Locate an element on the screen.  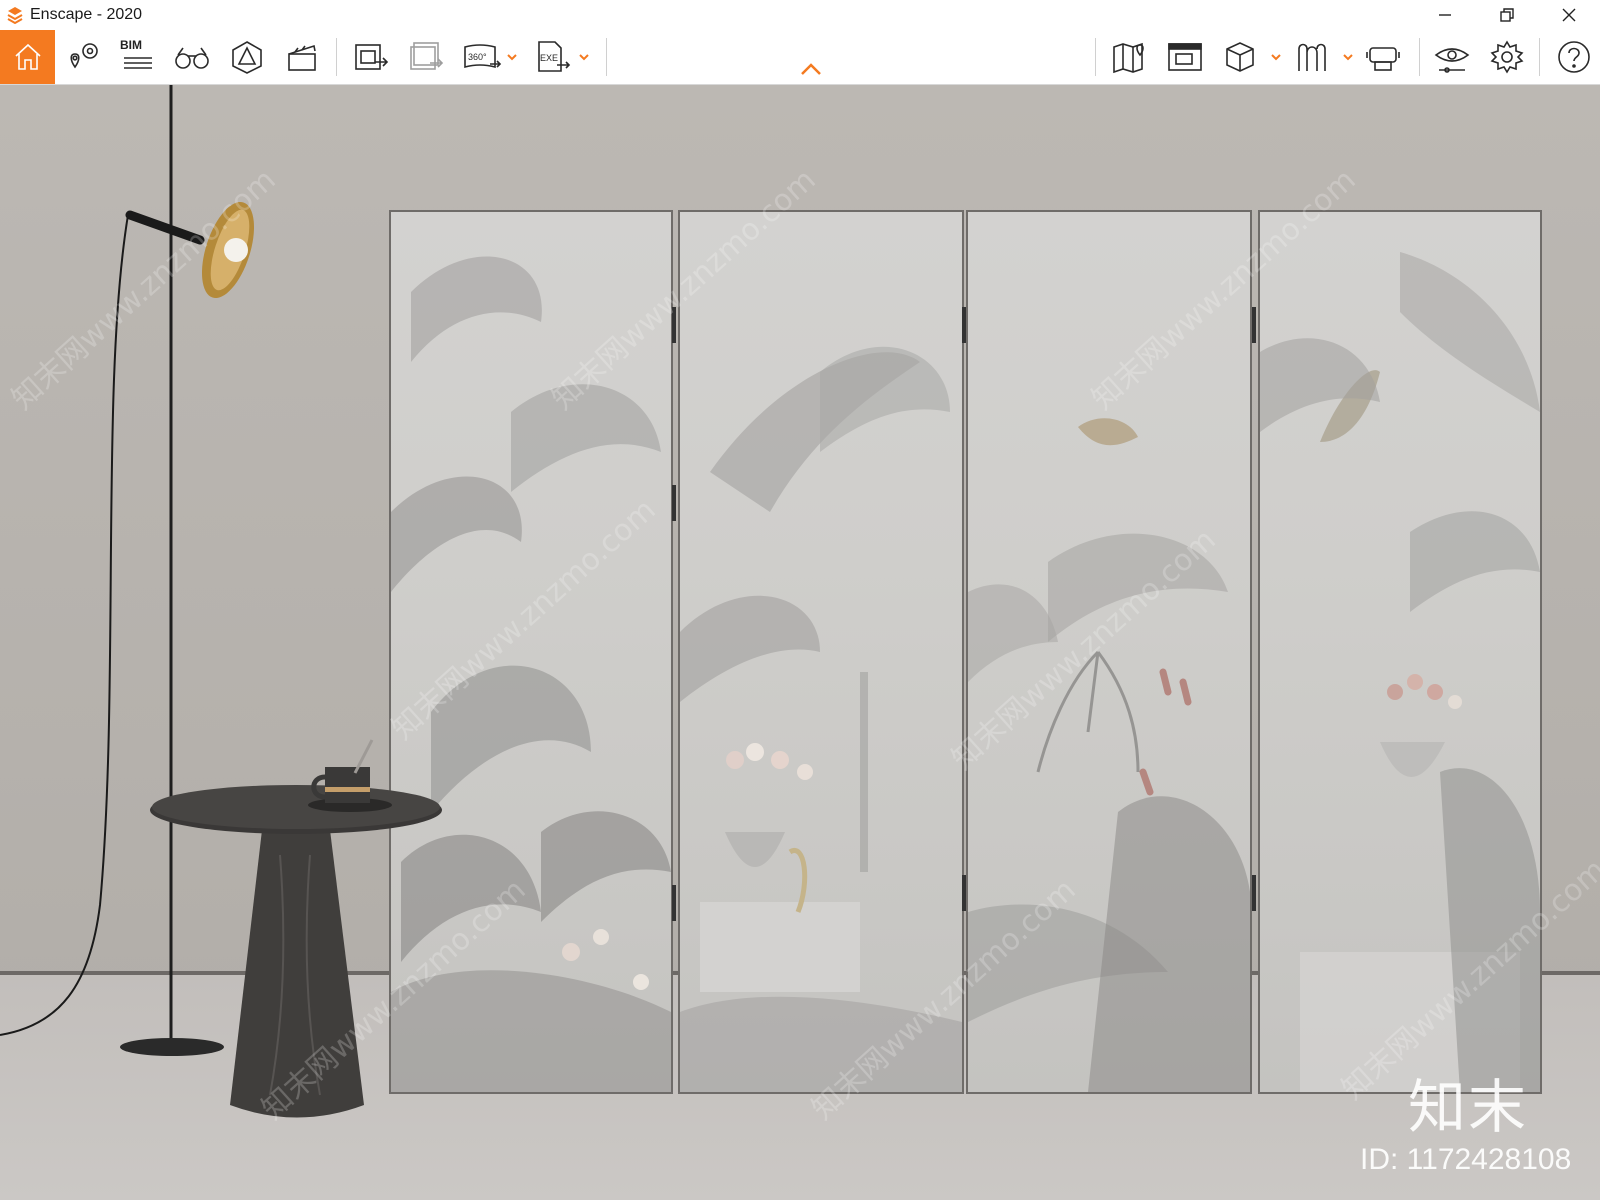
folding-screen-panel is located at coordinates (821, 652).